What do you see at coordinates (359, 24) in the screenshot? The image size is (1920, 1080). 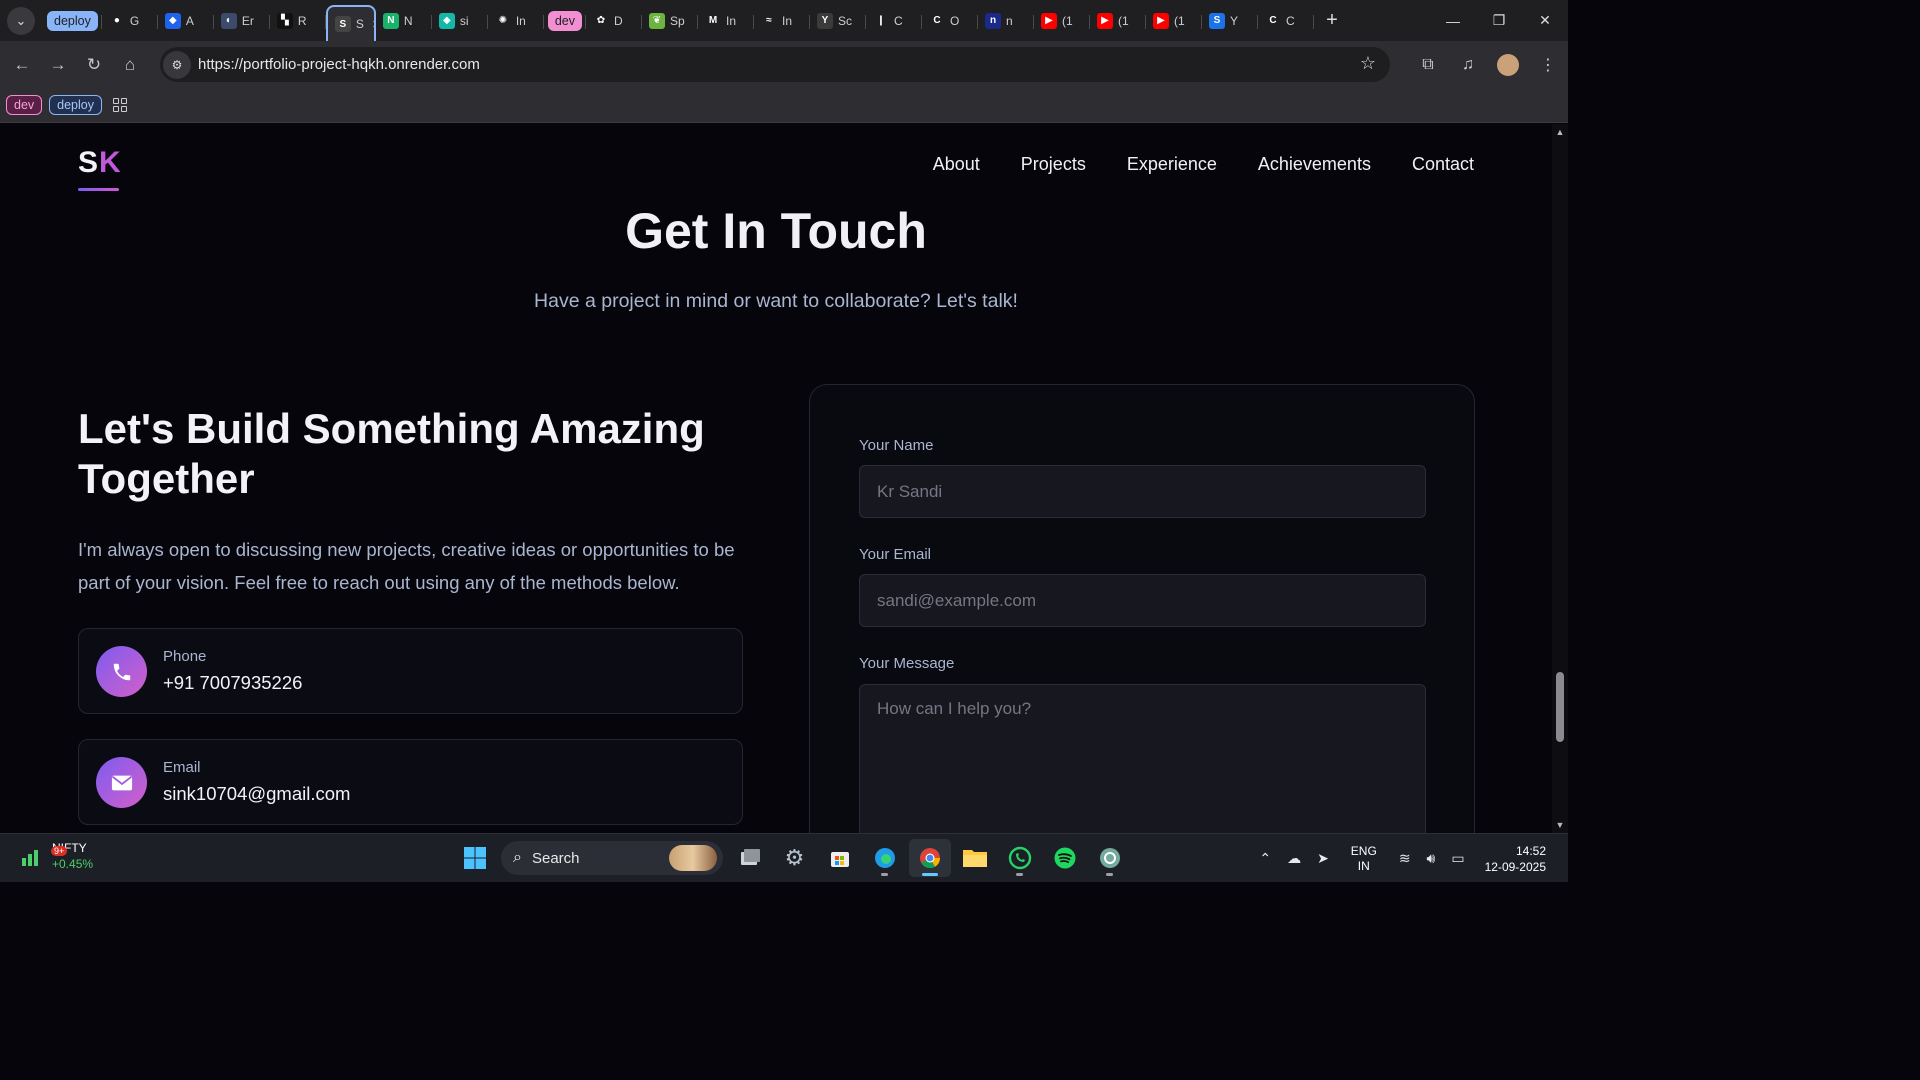 I see `tab-title: S` at bounding box center [359, 24].